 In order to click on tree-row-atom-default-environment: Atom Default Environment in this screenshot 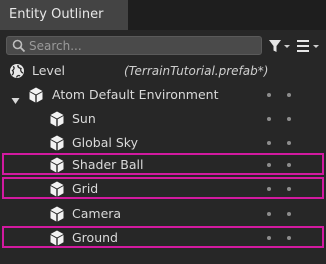, I will do `click(163, 95)`.